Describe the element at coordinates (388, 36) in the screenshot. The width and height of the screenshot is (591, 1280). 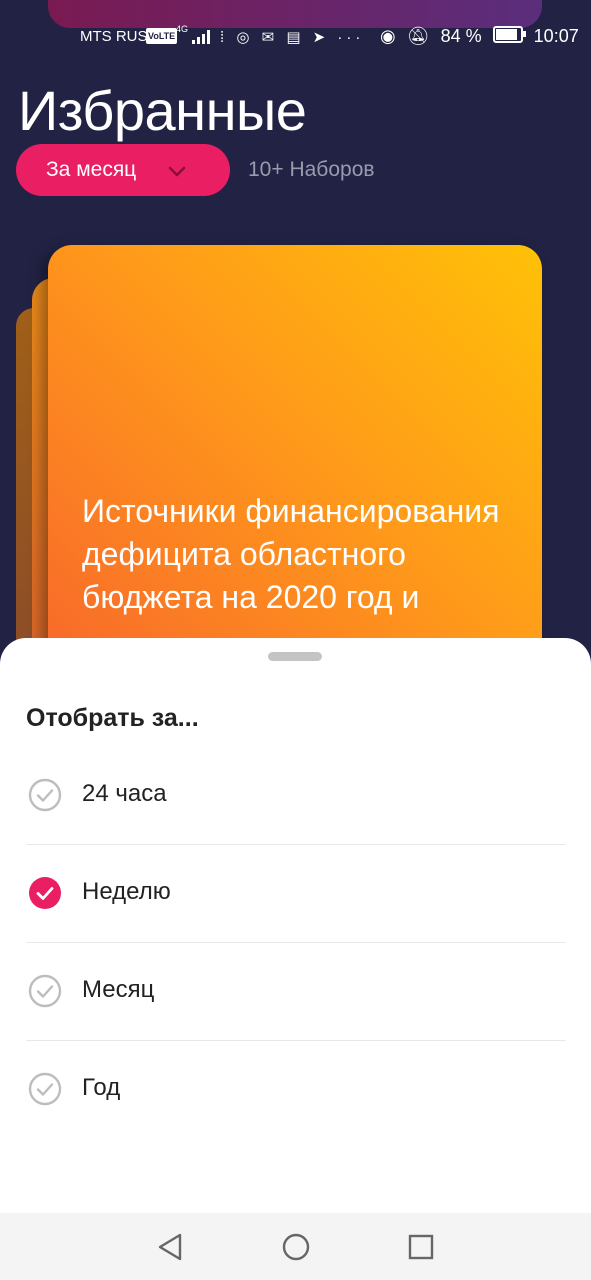
I see `eye-icon: ◉` at that location.